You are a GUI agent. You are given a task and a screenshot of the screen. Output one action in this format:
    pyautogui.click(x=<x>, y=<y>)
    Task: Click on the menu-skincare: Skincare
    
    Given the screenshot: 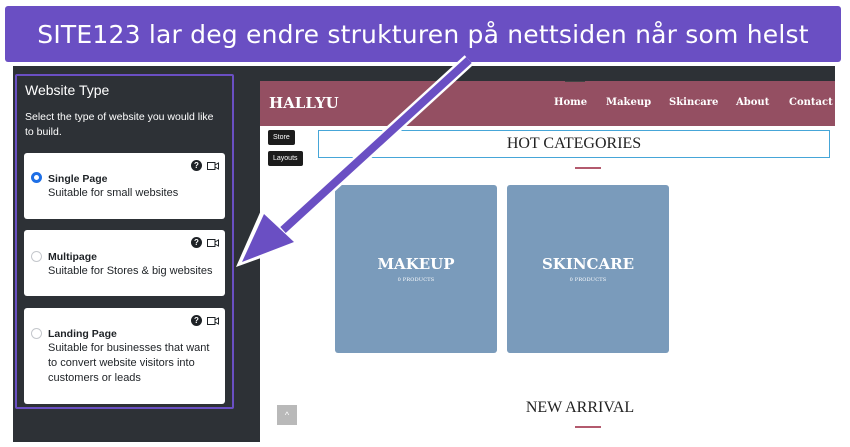 What is the action you would take?
    pyautogui.click(x=693, y=102)
    